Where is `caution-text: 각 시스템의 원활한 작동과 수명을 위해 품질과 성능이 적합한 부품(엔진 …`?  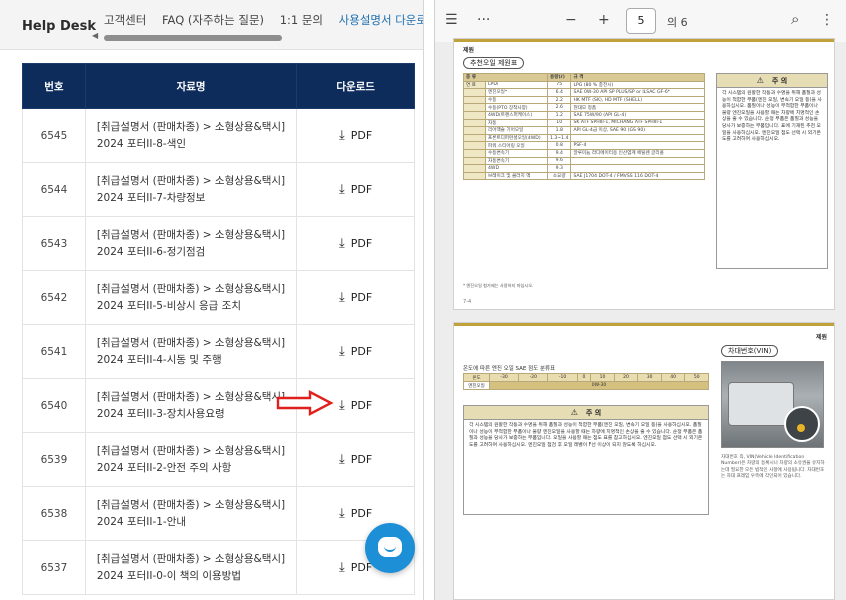
caution-text: 각 시스템의 원활한 작동과 수명을 위해 품질과 성능이 적합한 부품(엔진 … is located at coordinates (586, 435).